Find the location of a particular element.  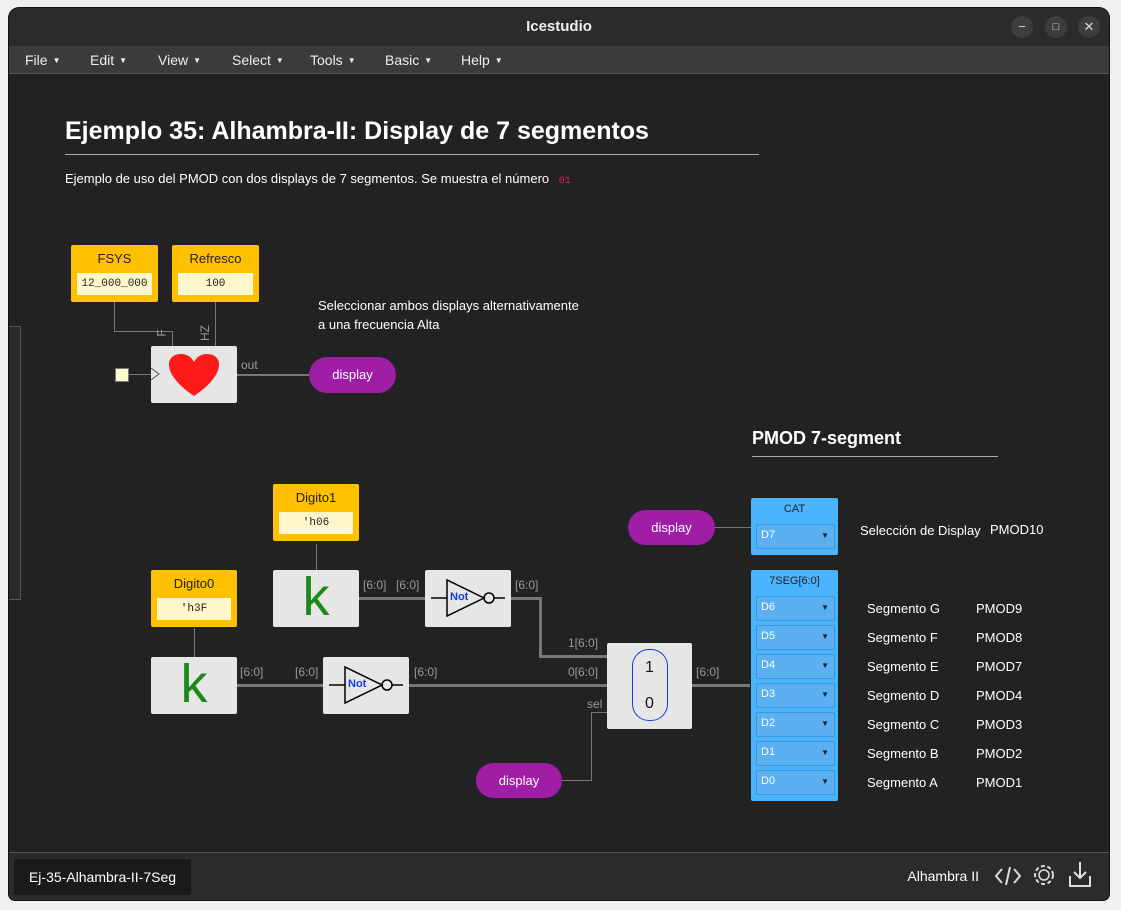

window-title: Icestudio is located at coordinates (559, 26).